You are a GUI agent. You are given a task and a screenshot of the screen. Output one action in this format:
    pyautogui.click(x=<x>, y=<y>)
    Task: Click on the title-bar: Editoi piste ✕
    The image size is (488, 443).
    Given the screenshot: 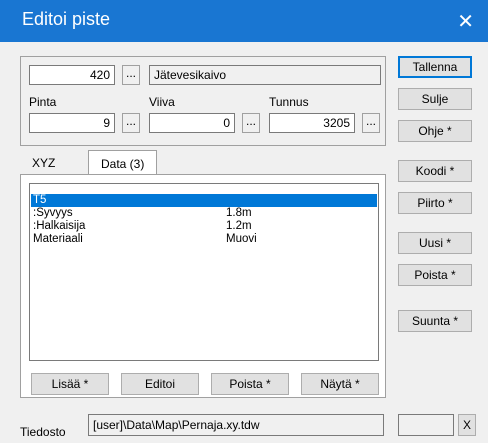 What is the action you would take?
    pyautogui.click(x=244, y=21)
    